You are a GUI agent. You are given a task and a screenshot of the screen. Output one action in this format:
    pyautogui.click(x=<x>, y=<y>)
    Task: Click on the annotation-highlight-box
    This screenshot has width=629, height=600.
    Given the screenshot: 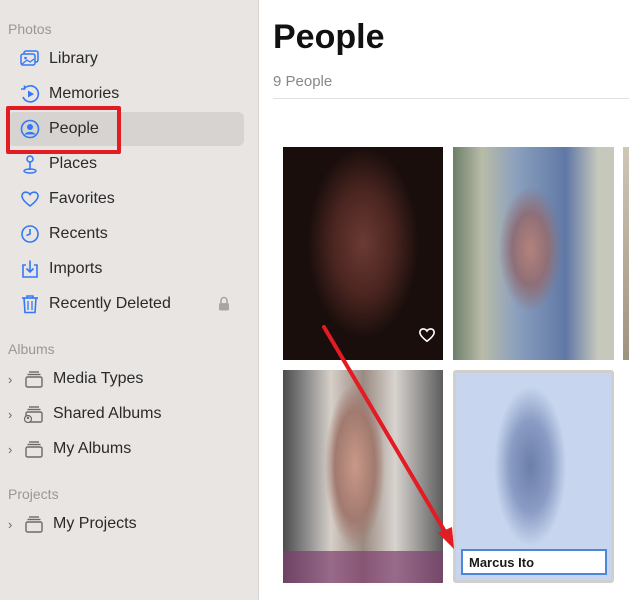 What is the action you would take?
    pyautogui.click(x=63, y=130)
    